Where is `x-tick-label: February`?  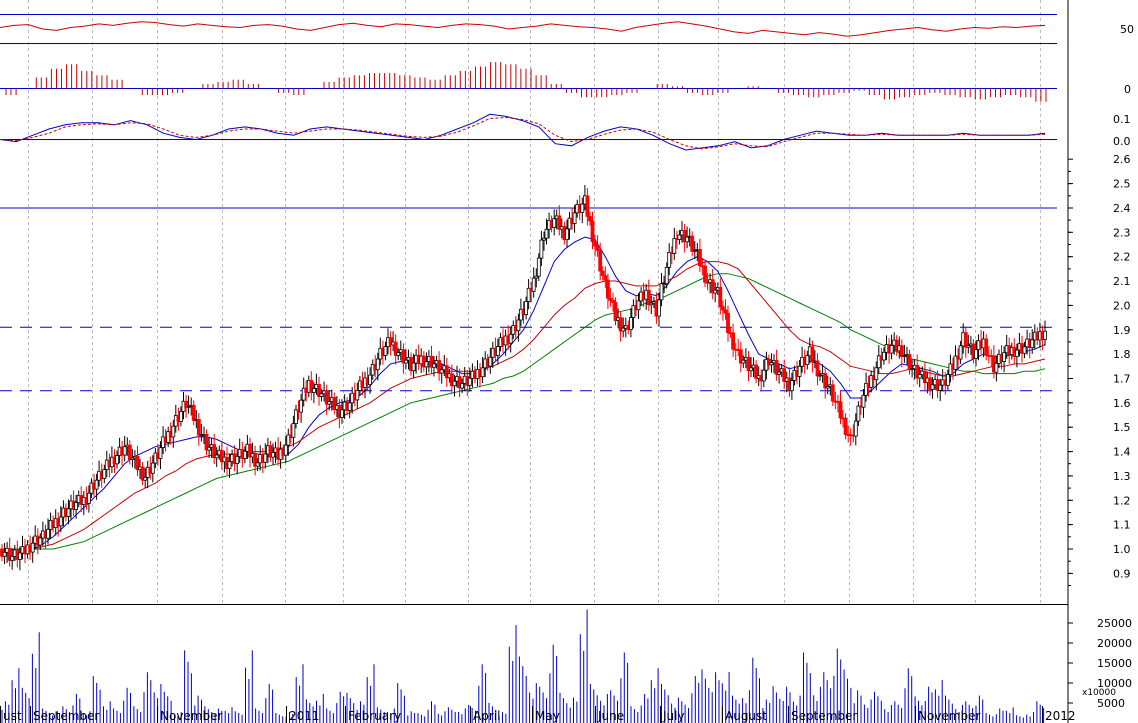 x-tick-label: February is located at coordinates (374, 716).